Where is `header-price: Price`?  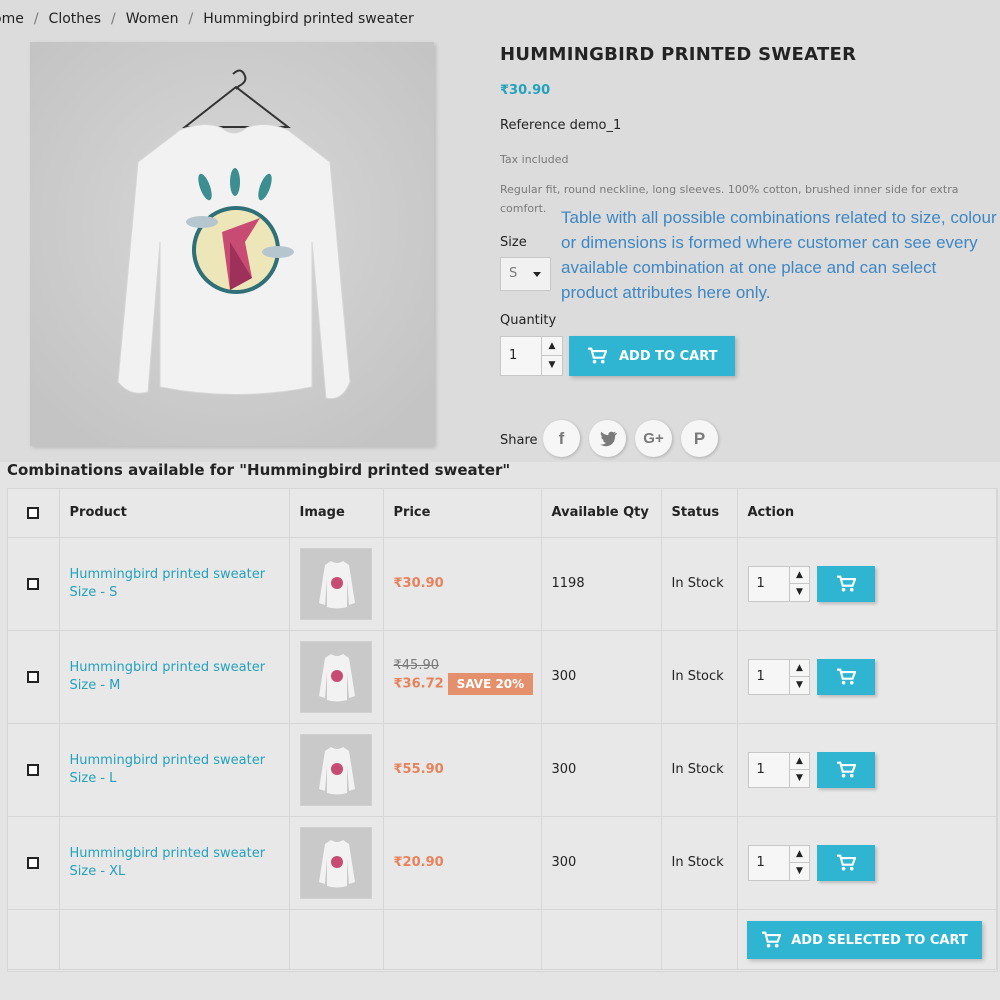
header-price: Price is located at coordinates (462, 513).